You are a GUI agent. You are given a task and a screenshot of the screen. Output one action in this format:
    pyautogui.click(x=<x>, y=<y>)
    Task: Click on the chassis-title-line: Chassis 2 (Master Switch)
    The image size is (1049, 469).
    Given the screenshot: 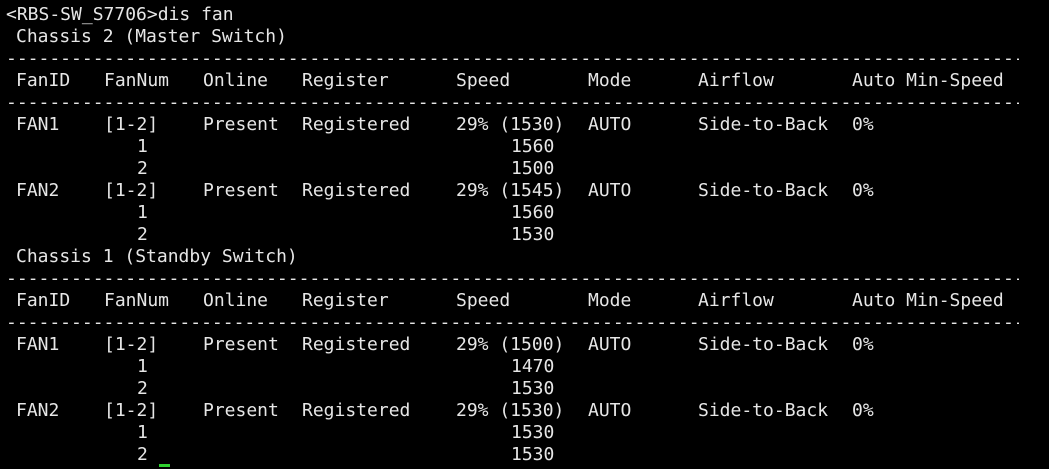 What is the action you would take?
    pyautogui.click(x=524, y=37)
    